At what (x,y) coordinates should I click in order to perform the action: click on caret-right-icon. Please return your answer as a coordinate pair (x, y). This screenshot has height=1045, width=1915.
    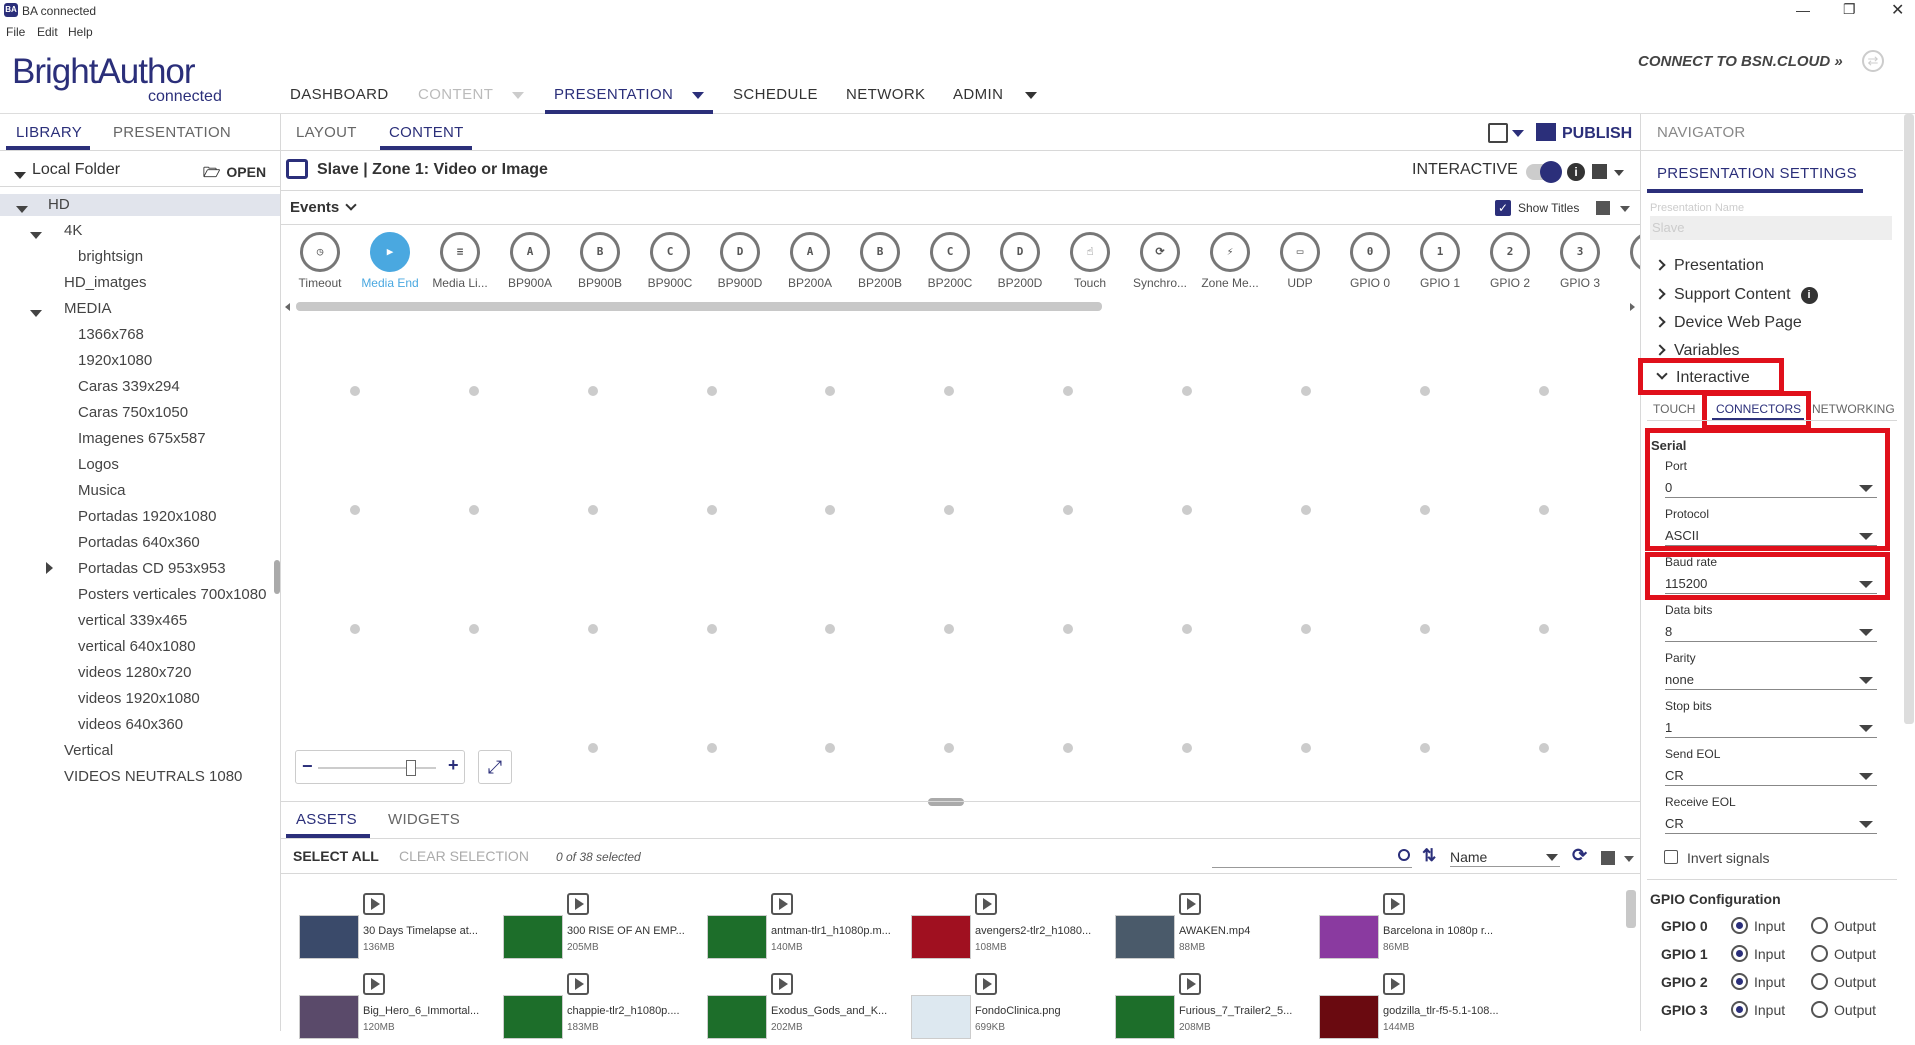
    Looking at the image, I should click on (49, 570).